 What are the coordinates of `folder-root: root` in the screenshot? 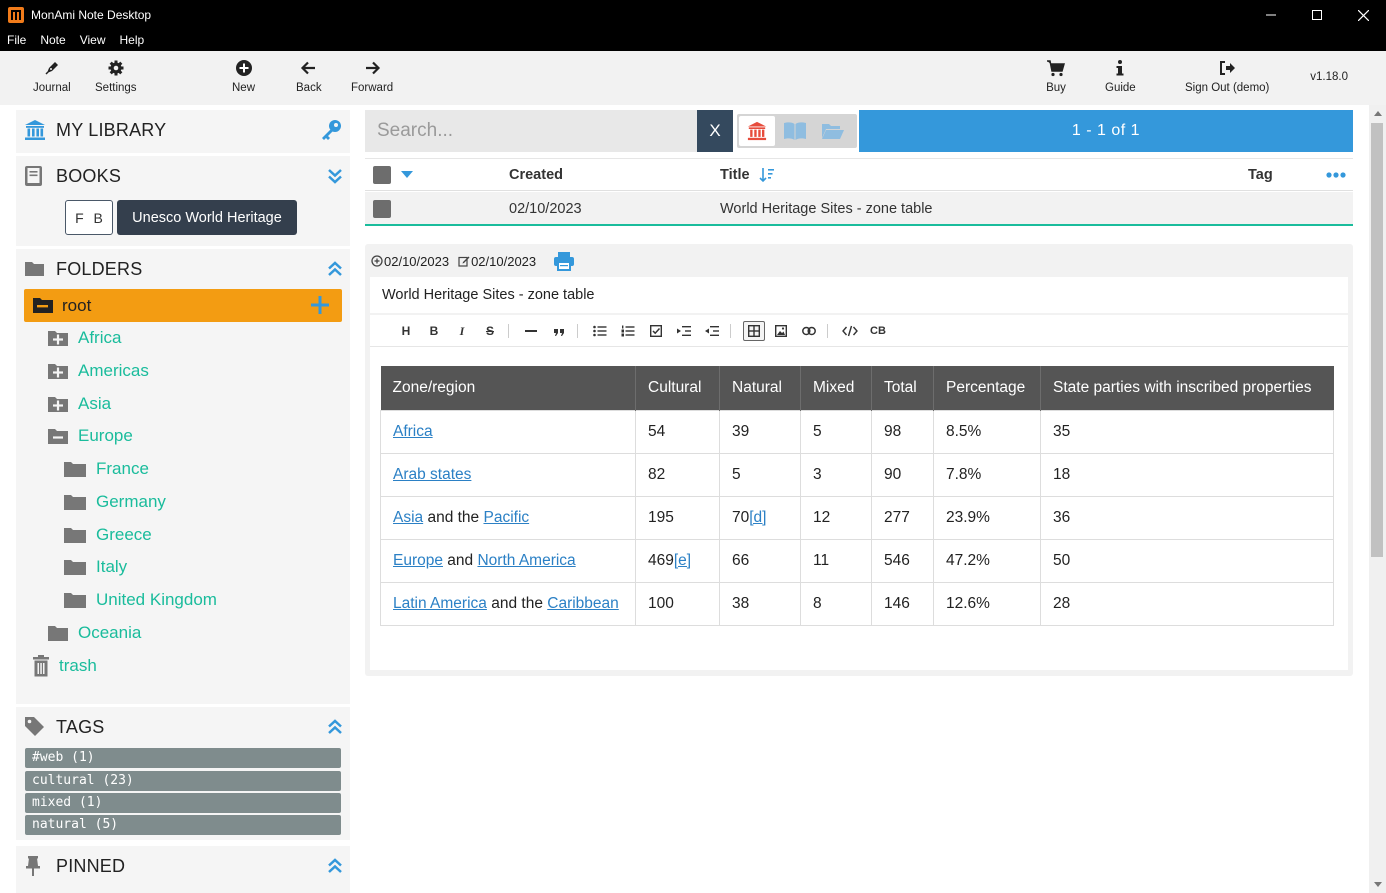 It's located at (183, 305).